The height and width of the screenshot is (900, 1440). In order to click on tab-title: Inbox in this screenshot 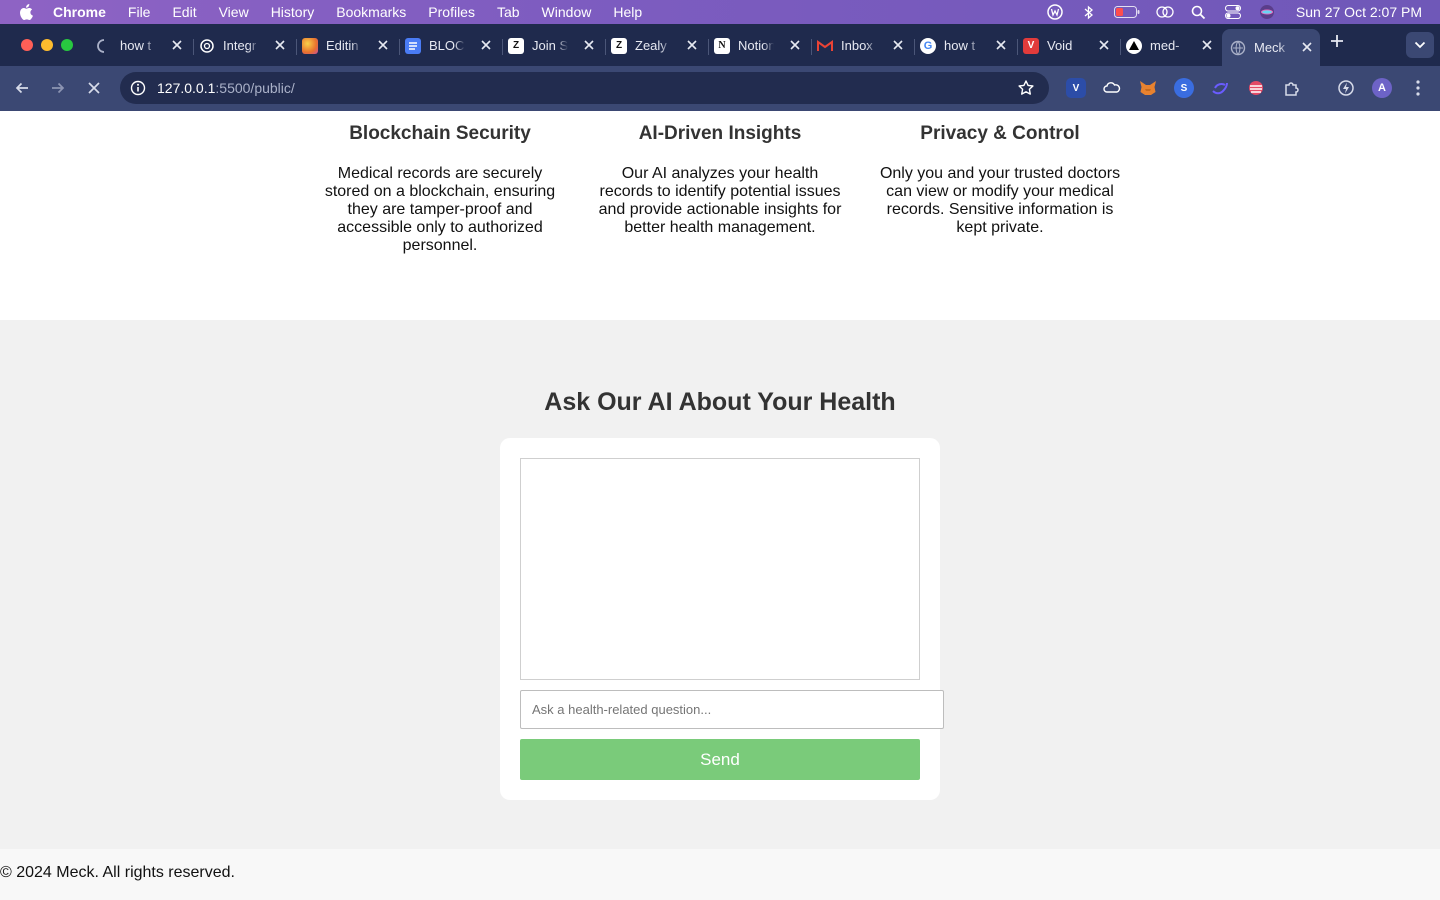, I will do `click(857, 45)`.